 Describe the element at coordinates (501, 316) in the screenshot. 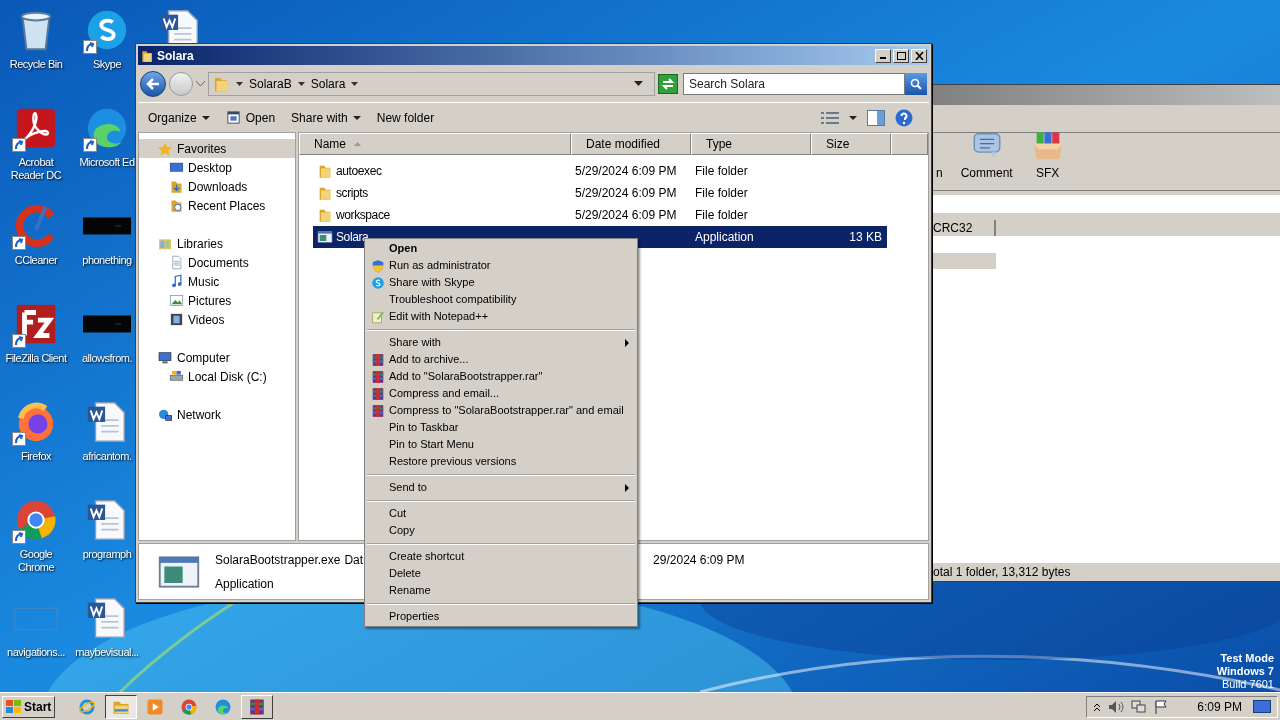

I see `menu-item: Edit with Notepad++` at that location.